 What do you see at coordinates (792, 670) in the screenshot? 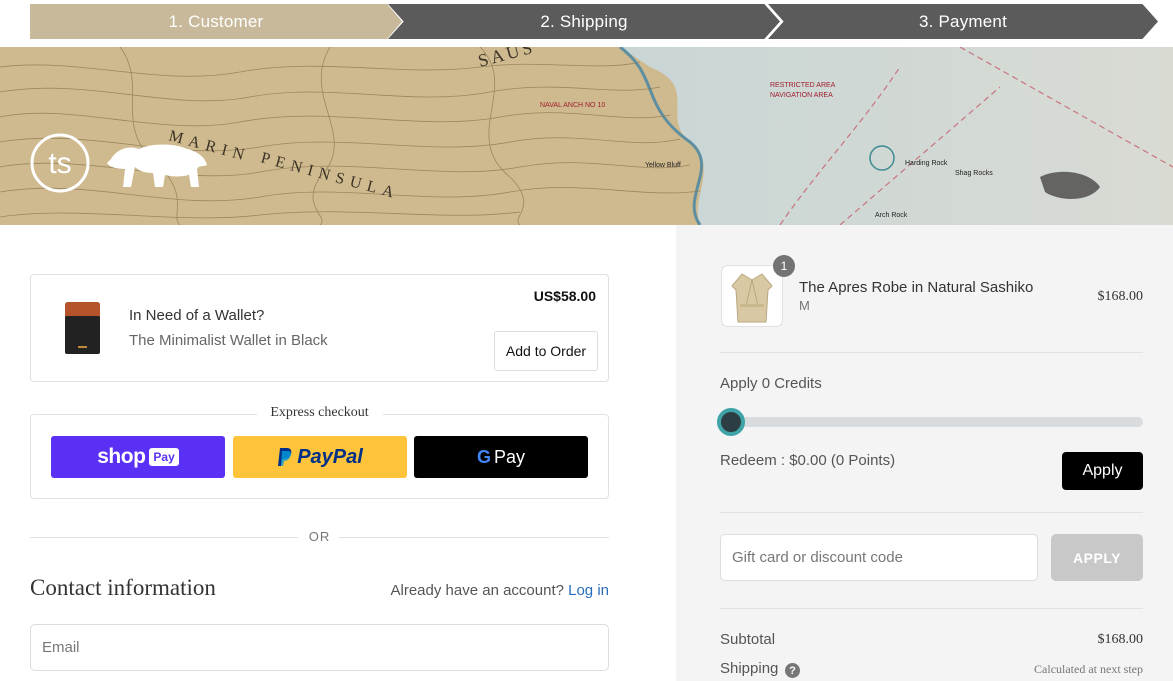
I see `help-icon: ?` at bounding box center [792, 670].